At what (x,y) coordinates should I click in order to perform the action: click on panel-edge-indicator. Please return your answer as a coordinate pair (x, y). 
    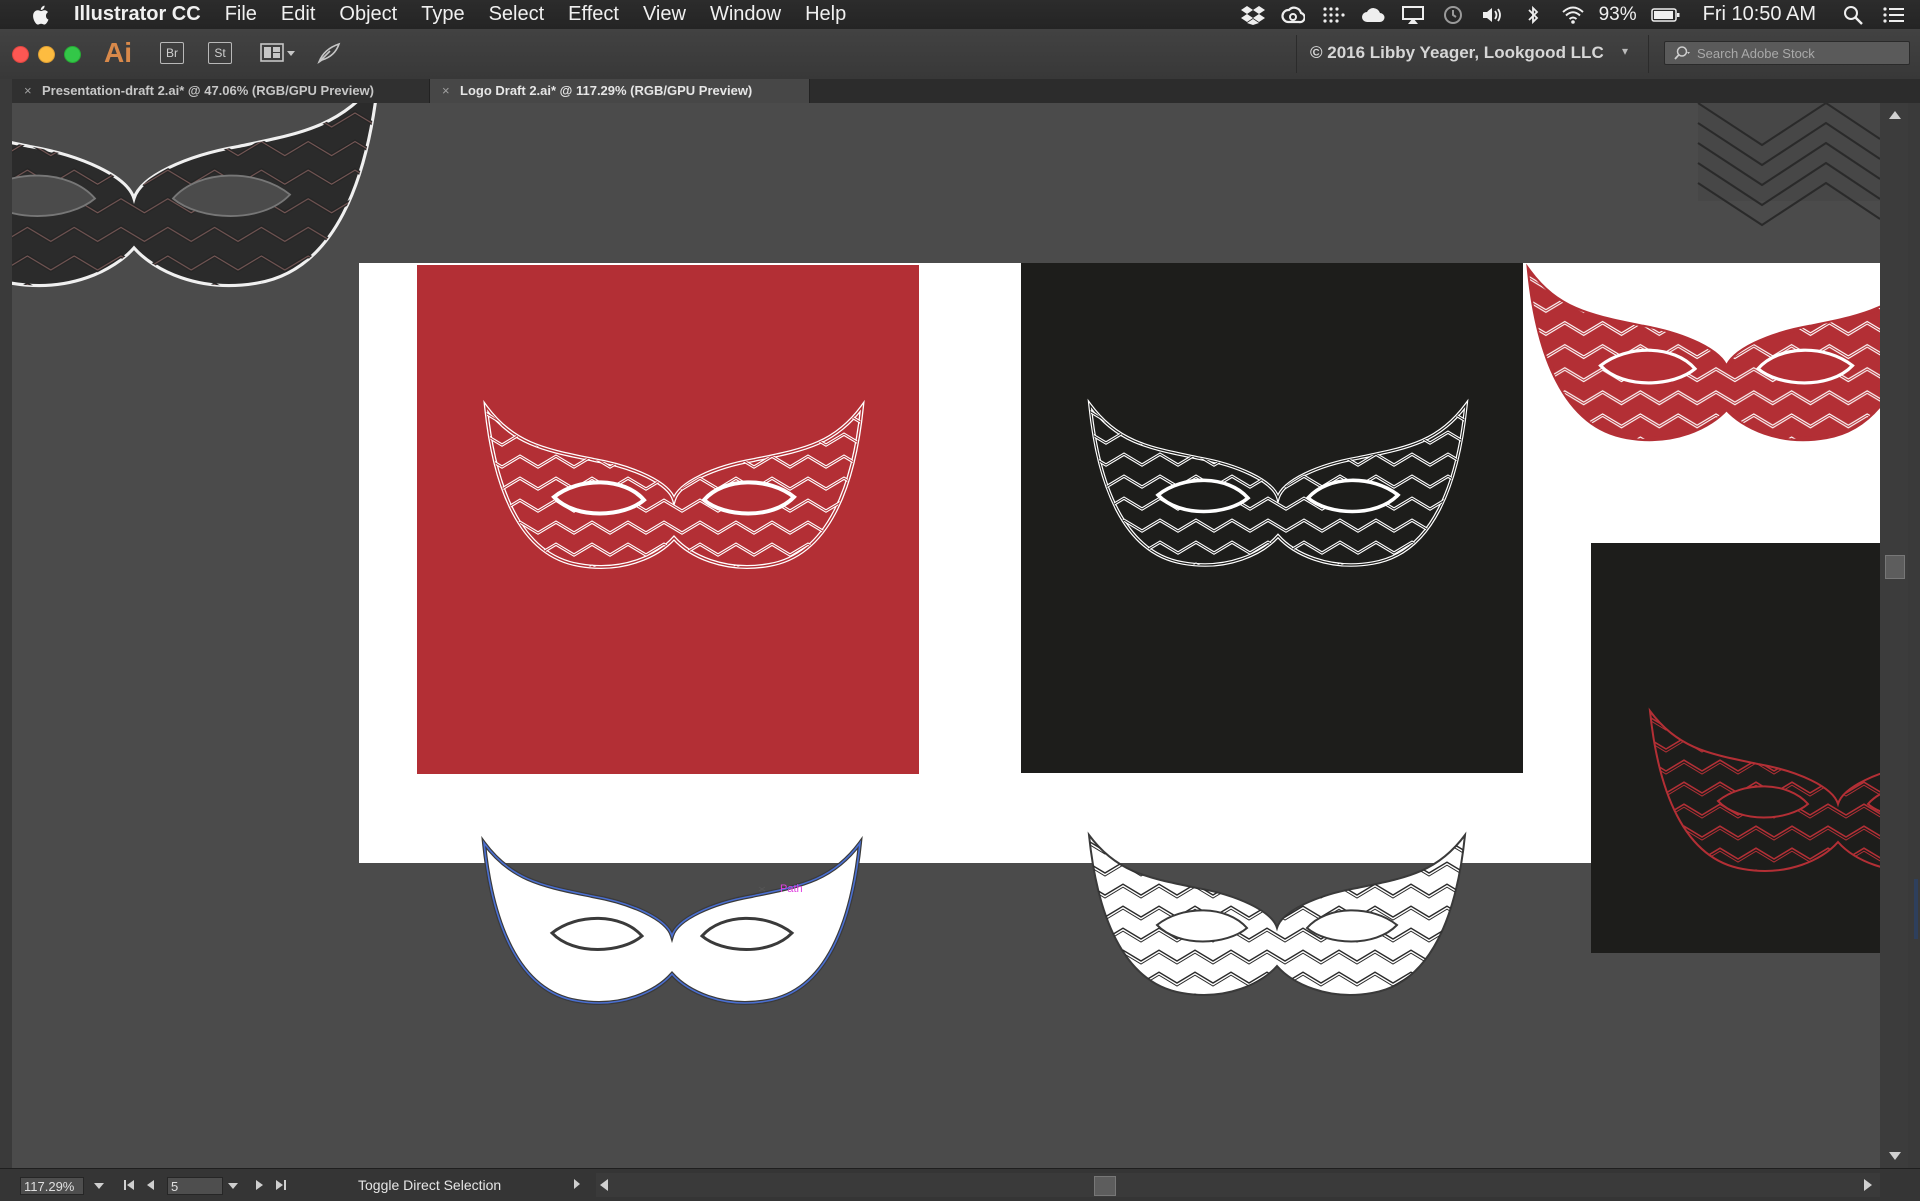
    Looking at the image, I should click on (1916, 909).